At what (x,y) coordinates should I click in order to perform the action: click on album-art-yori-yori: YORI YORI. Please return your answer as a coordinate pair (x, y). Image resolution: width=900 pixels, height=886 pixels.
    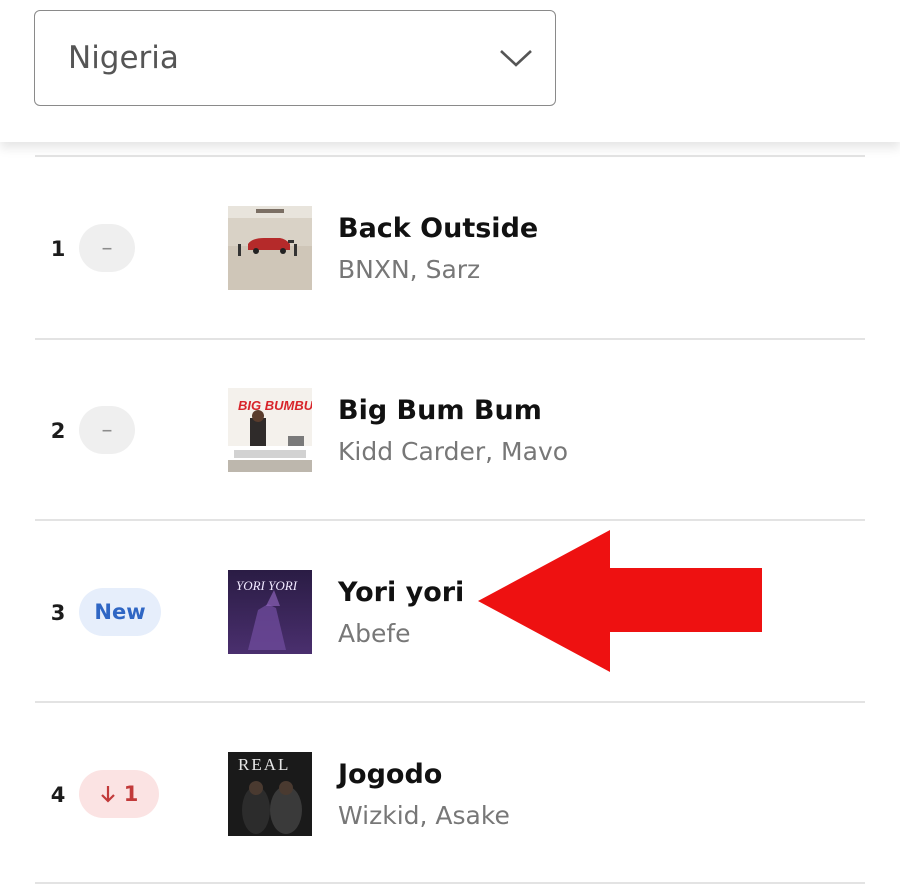
    Looking at the image, I should click on (270, 612).